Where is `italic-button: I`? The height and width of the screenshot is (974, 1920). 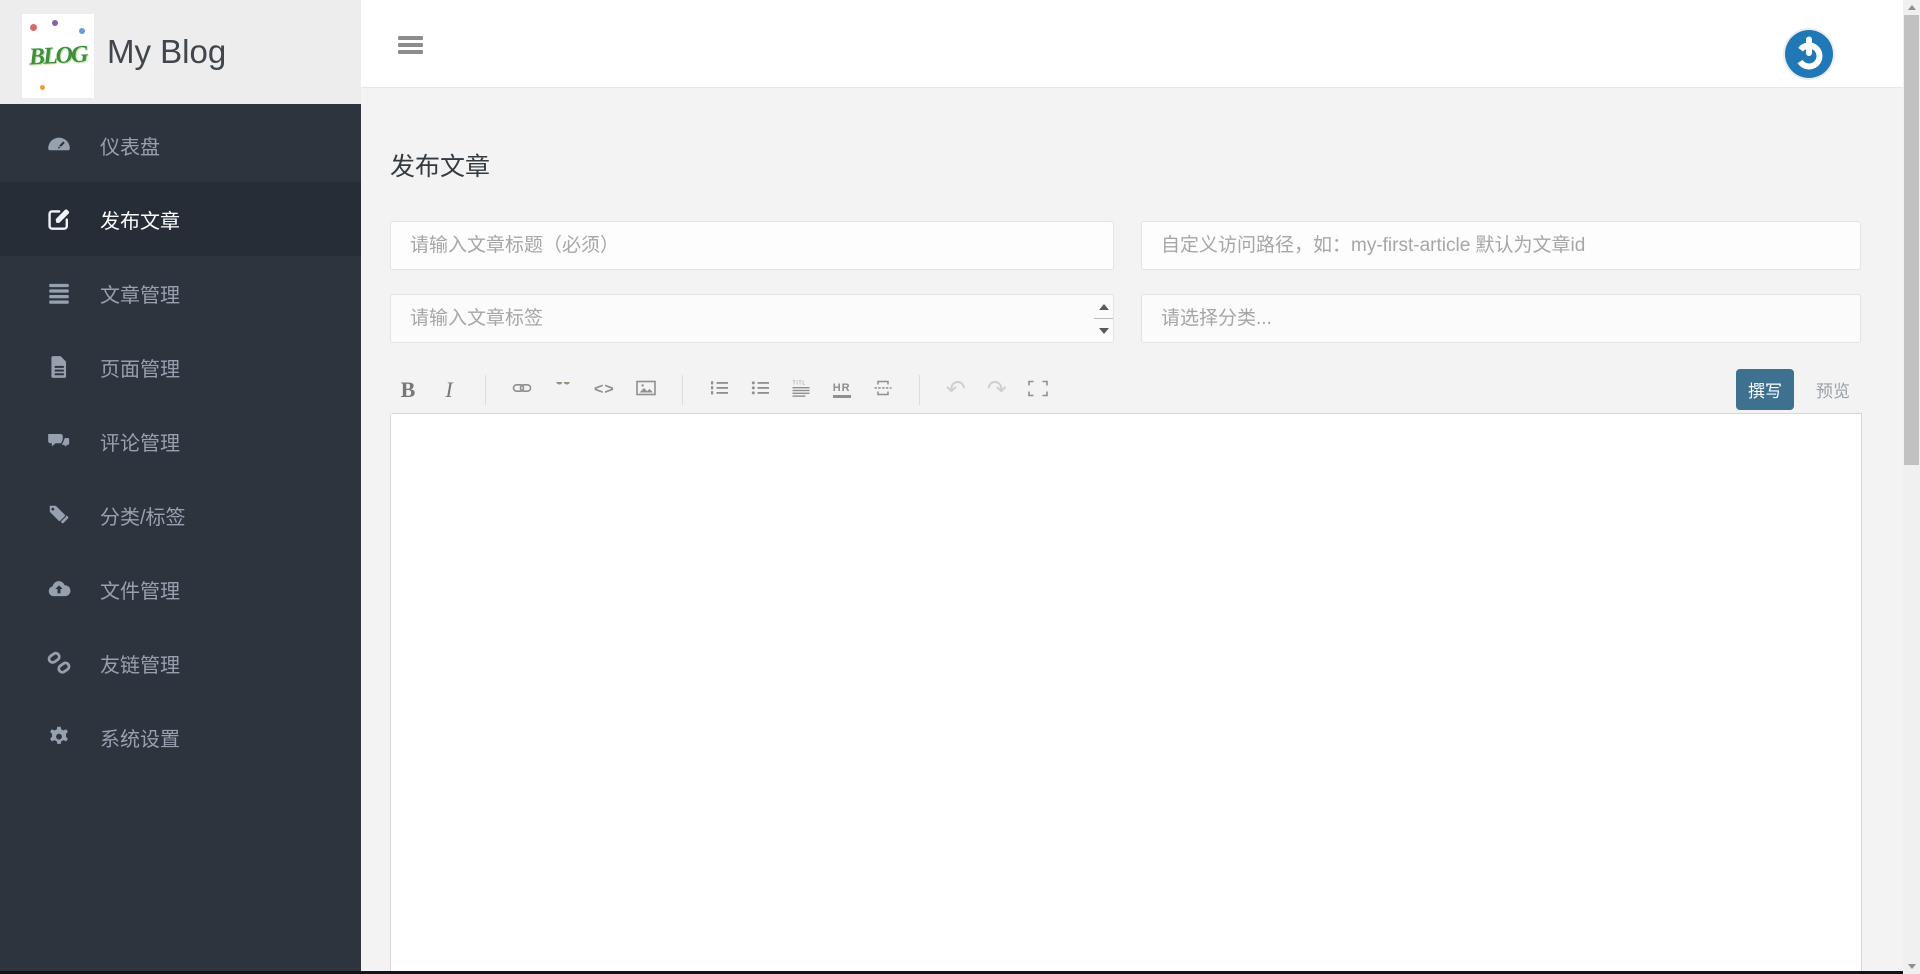
italic-button: I is located at coordinates (449, 390).